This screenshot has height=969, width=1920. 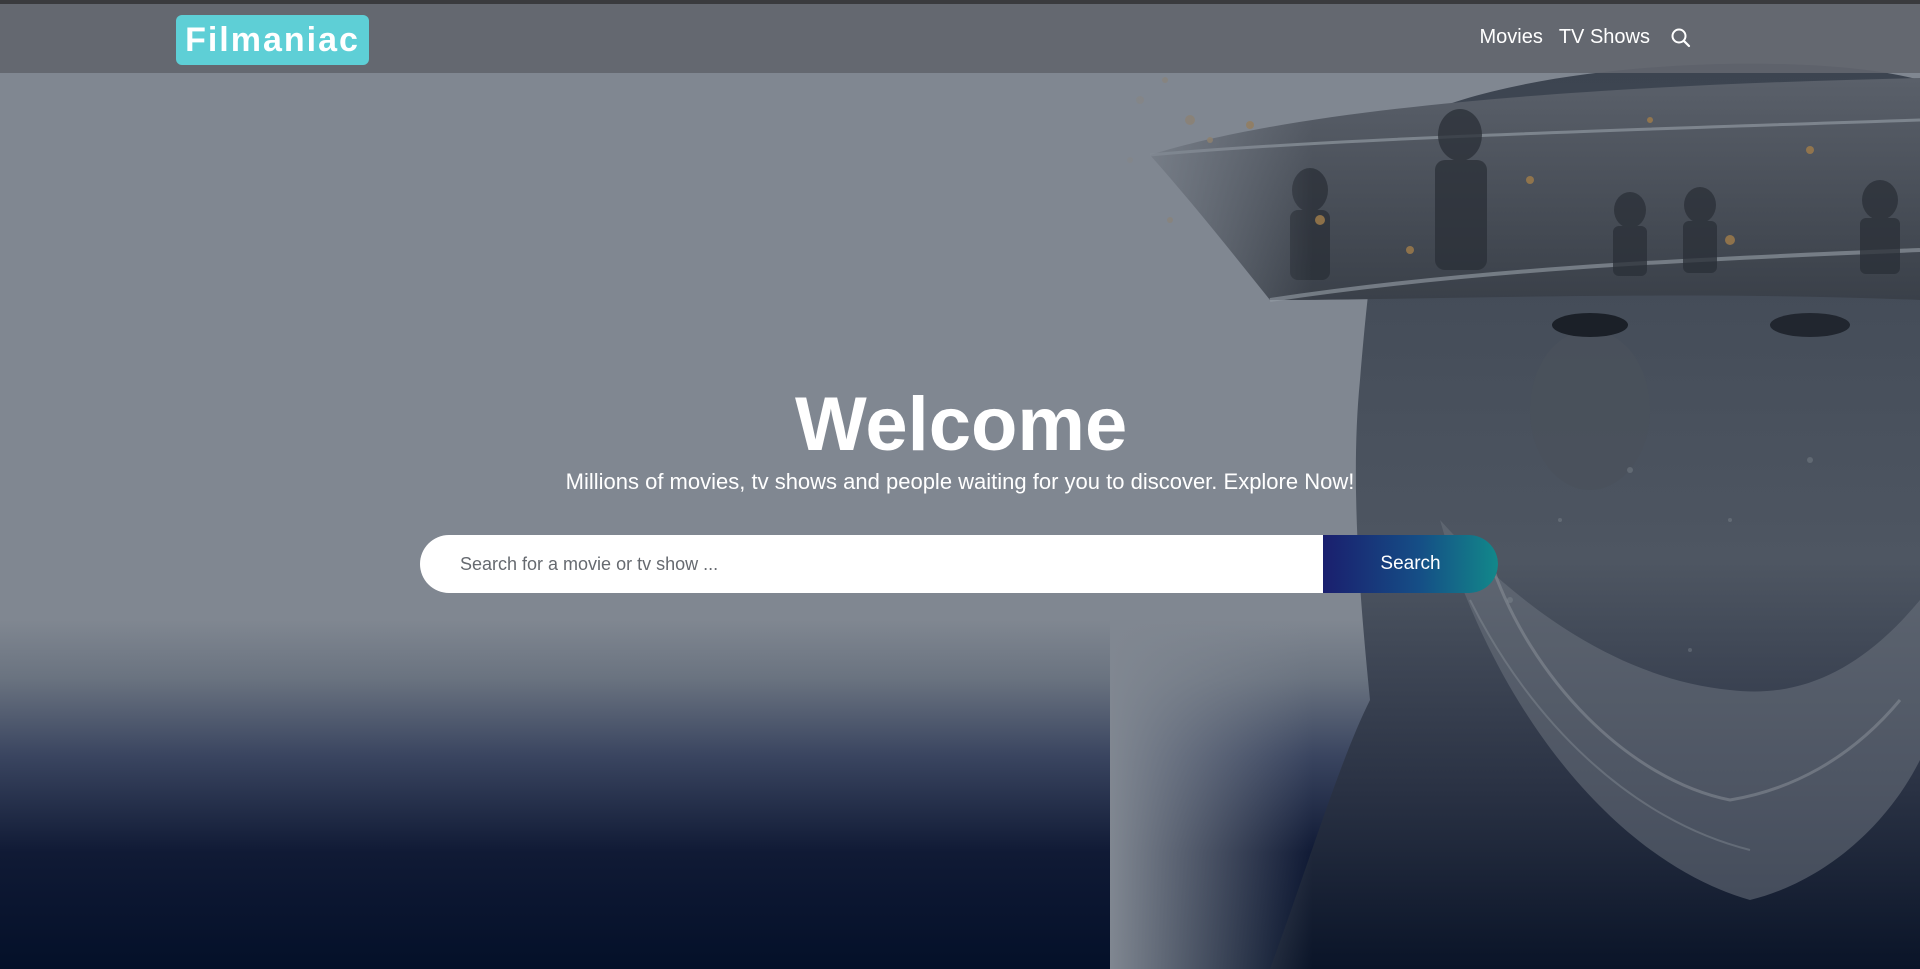 What do you see at coordinates (871, 564) in the screenshot?
I see `search-input` at bounding box center [871, 564].